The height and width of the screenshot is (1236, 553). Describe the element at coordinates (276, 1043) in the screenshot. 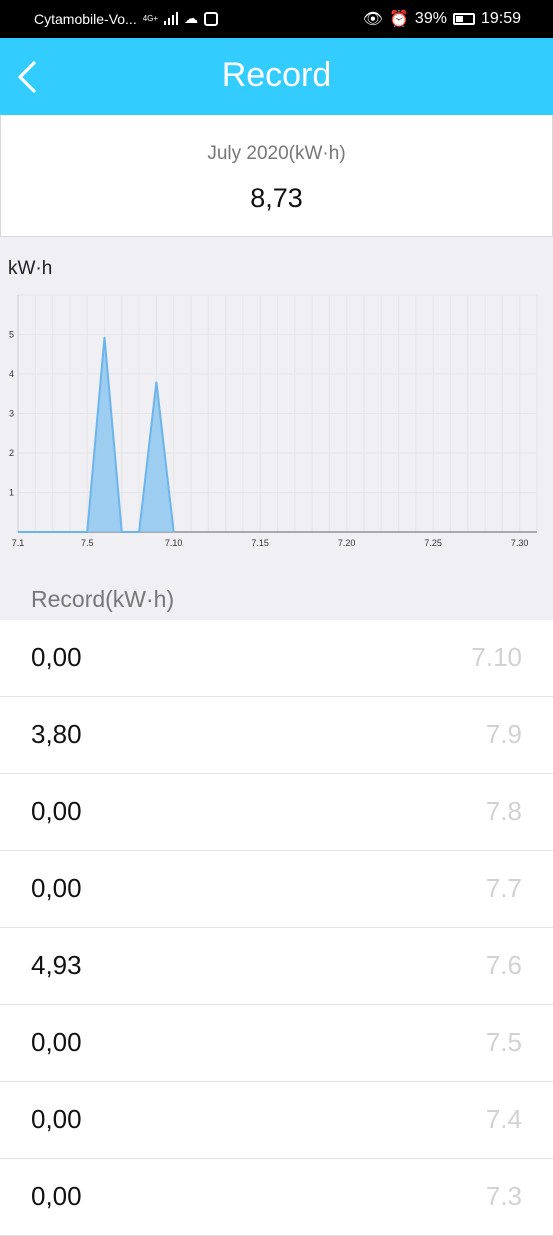

I see `record-row: 0,00 7.5` at that location.